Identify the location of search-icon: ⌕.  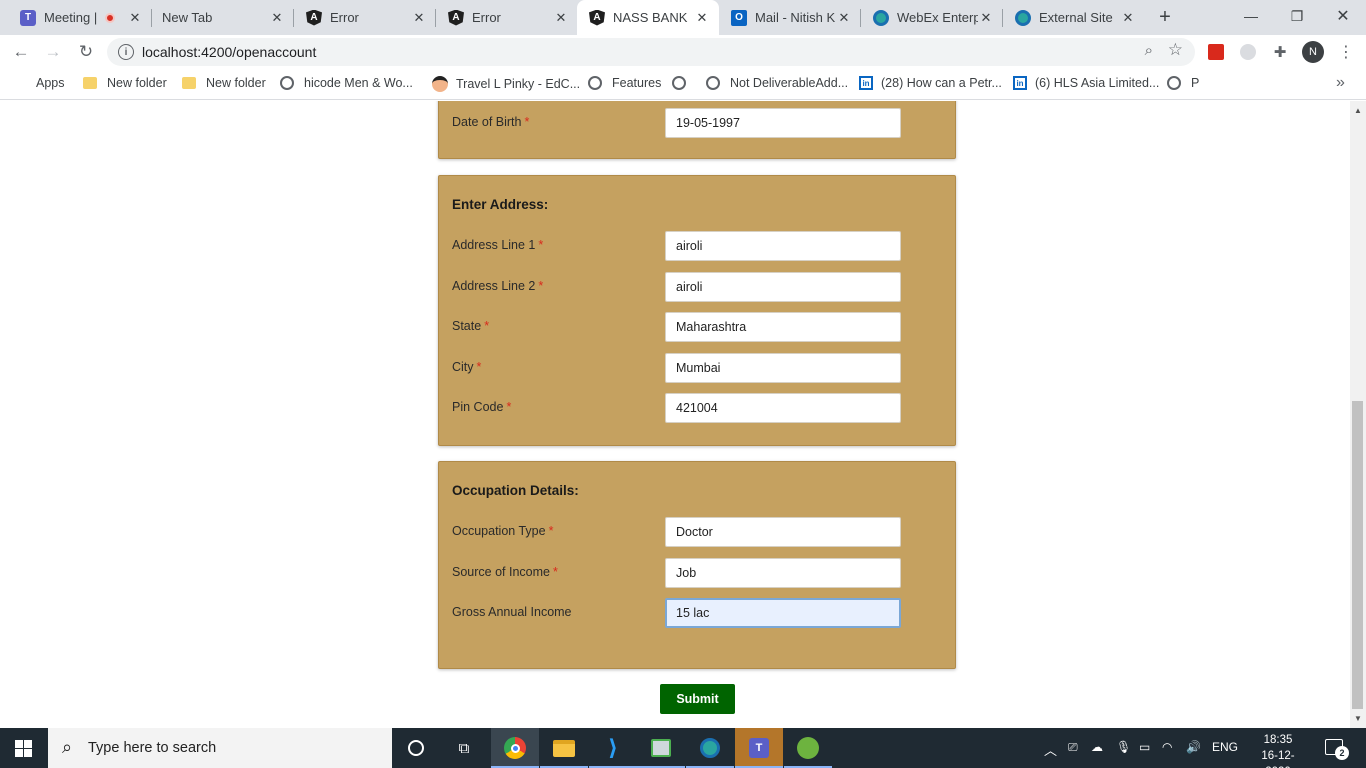
(67, 747).